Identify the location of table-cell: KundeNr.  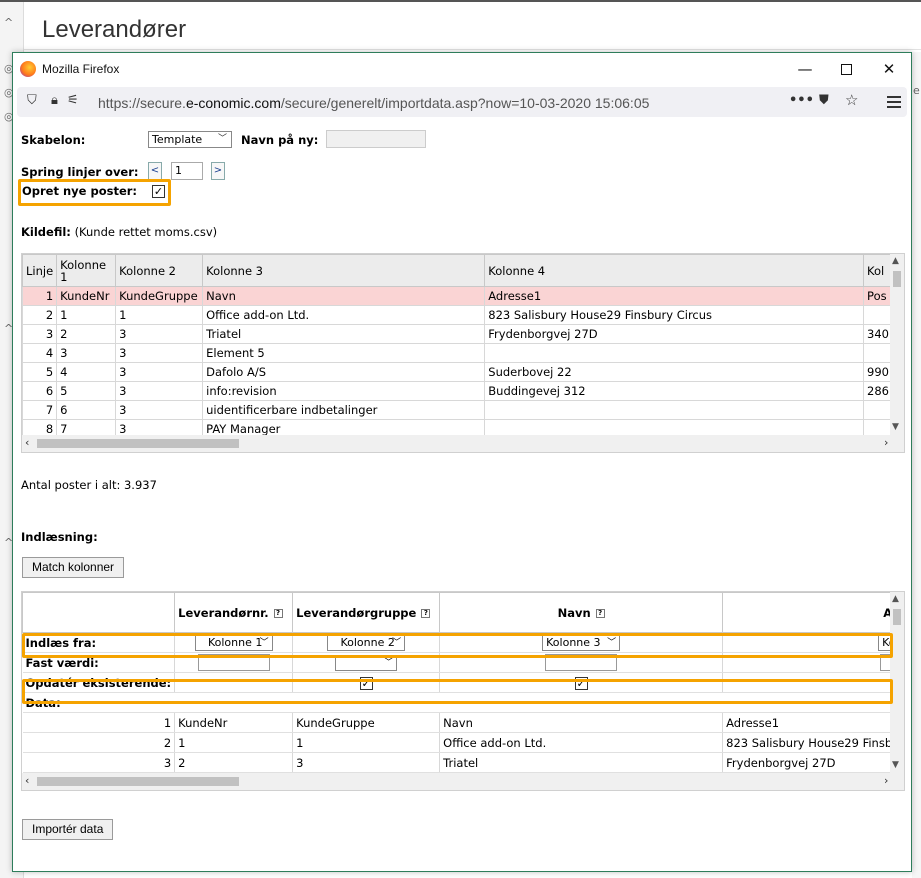
(86, 296).